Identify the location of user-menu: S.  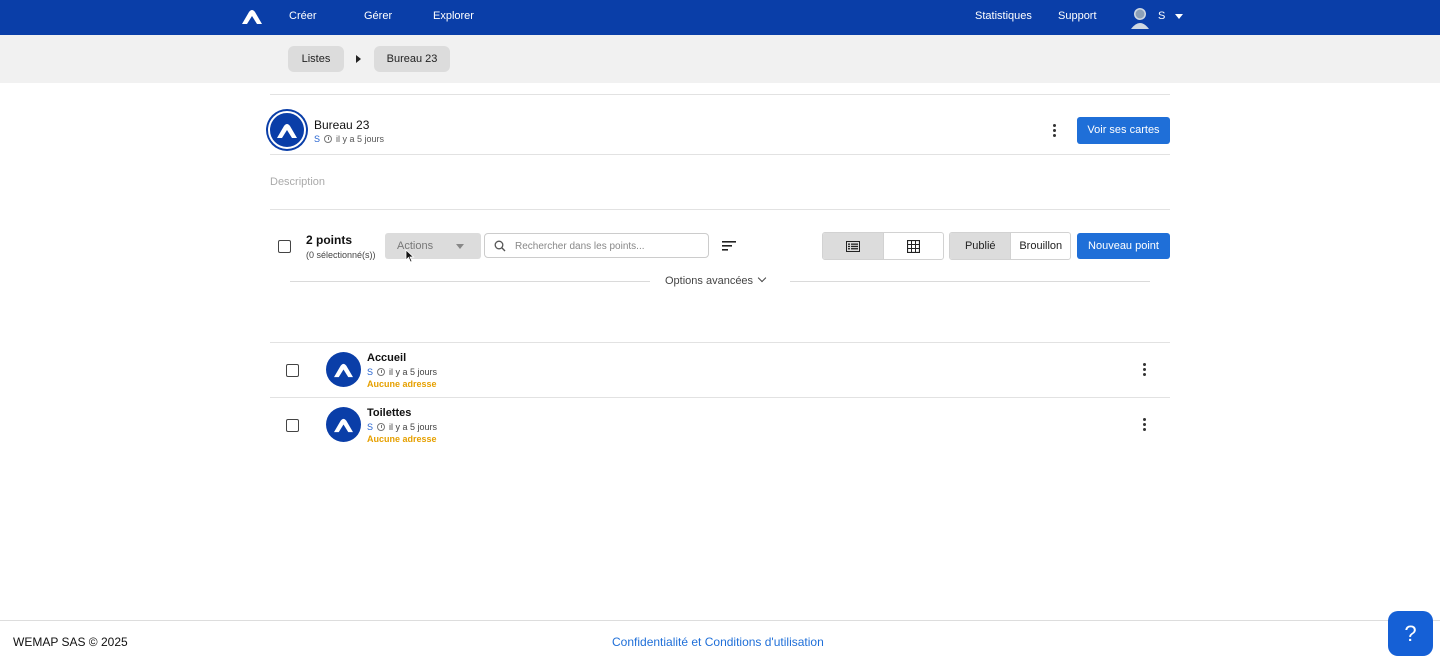
(1158, 17).